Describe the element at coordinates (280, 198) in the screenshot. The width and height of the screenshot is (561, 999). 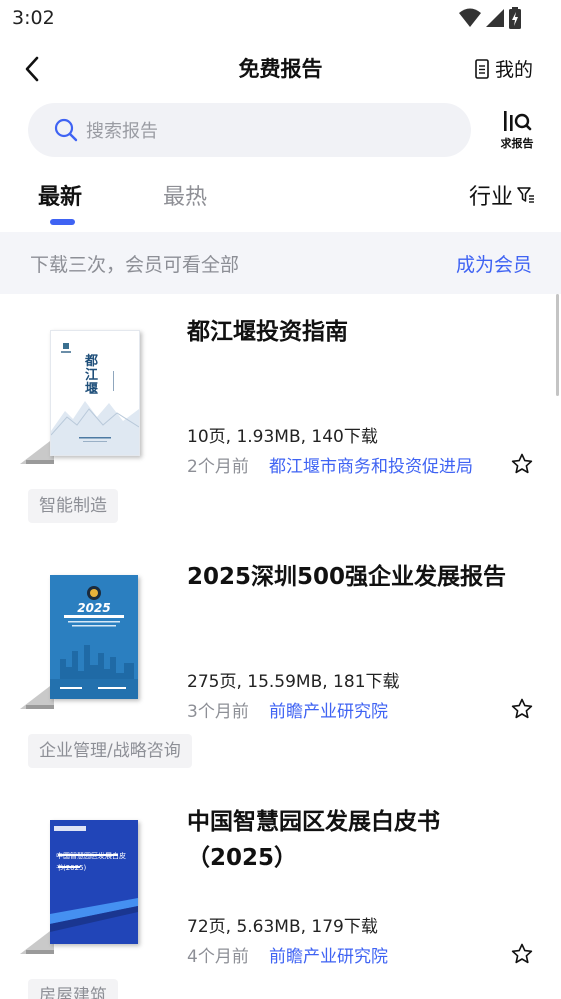
I see `tab-bar: 最新 最热 行业` at that location.